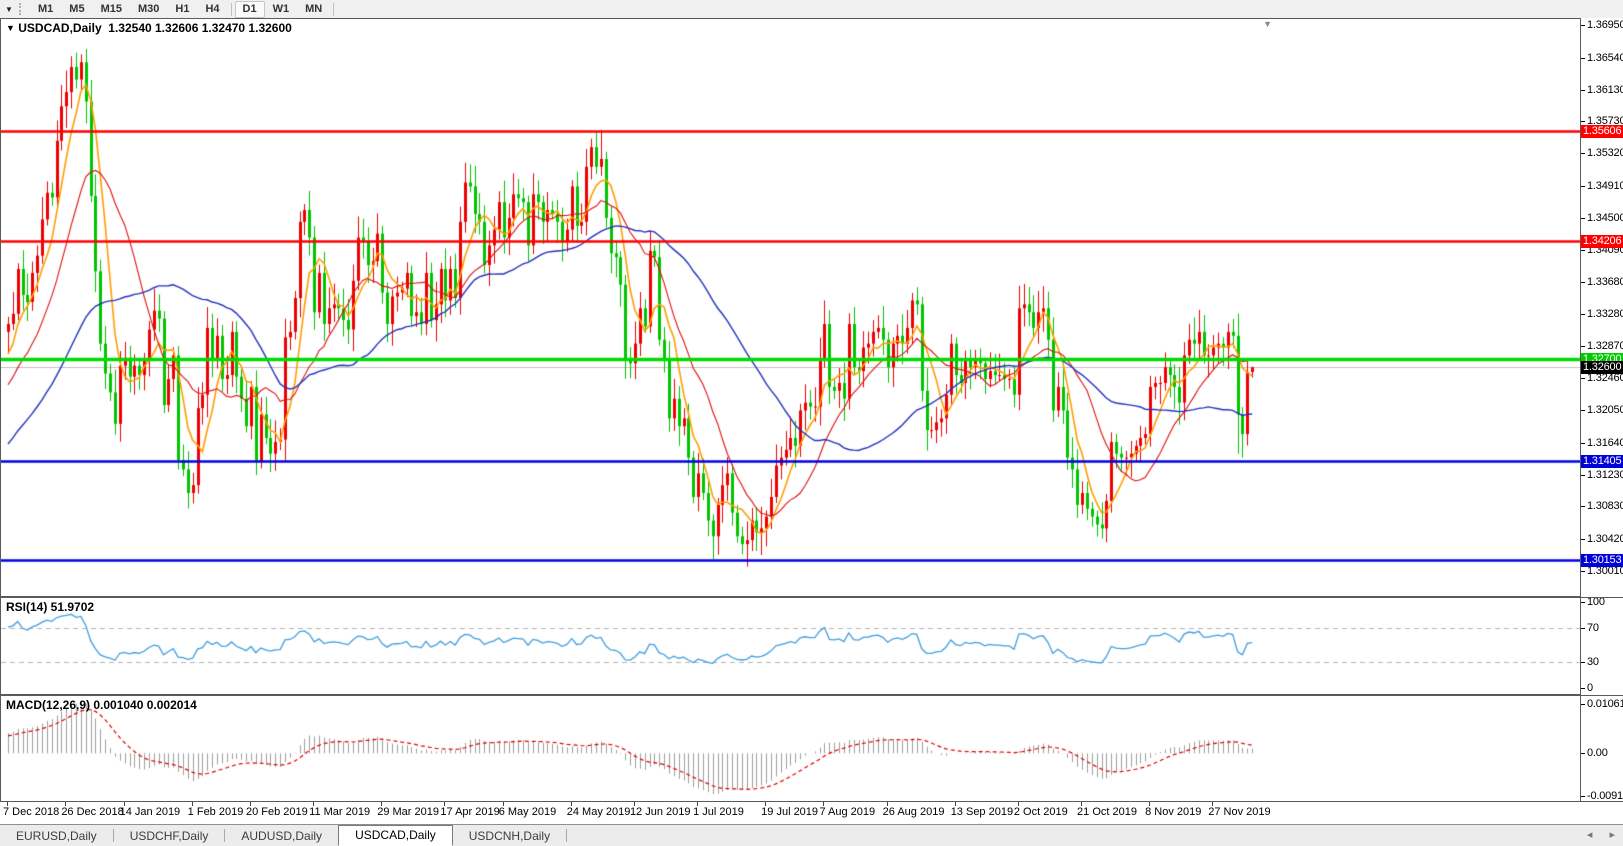  Describe the element at coordinates (1605, 442) in the screenshot. I see `axis-tick-text: 1.31640` at that location.